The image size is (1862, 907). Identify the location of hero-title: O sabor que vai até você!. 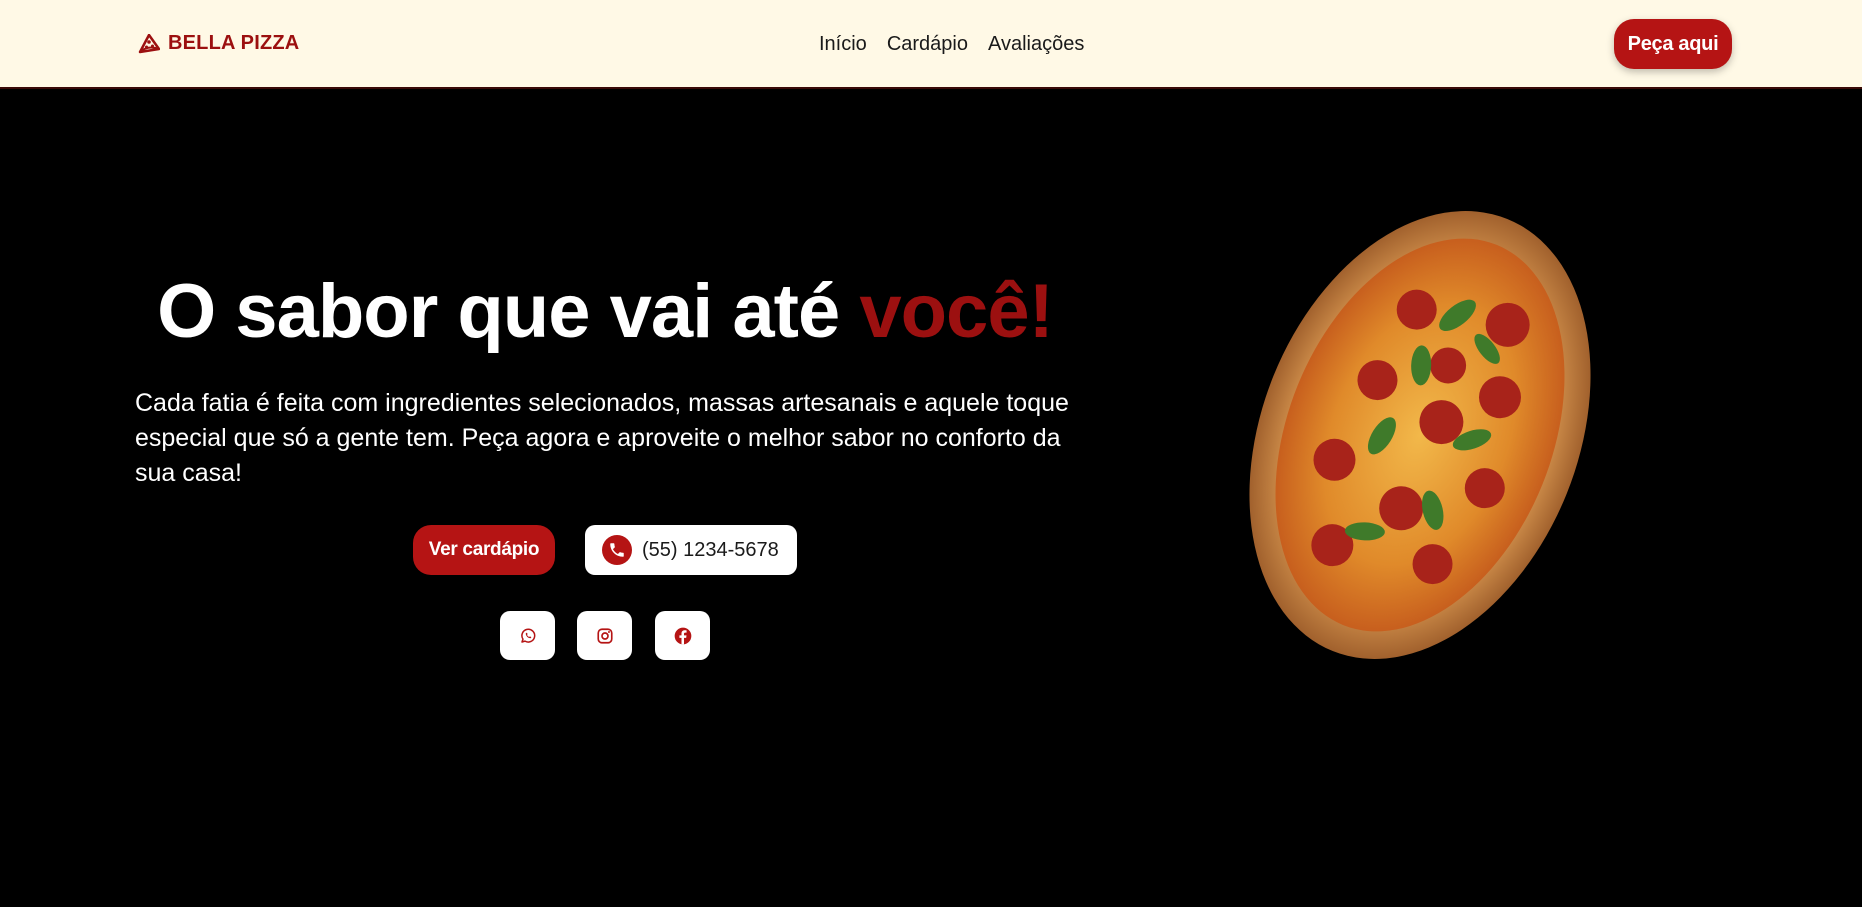
(605, 311).